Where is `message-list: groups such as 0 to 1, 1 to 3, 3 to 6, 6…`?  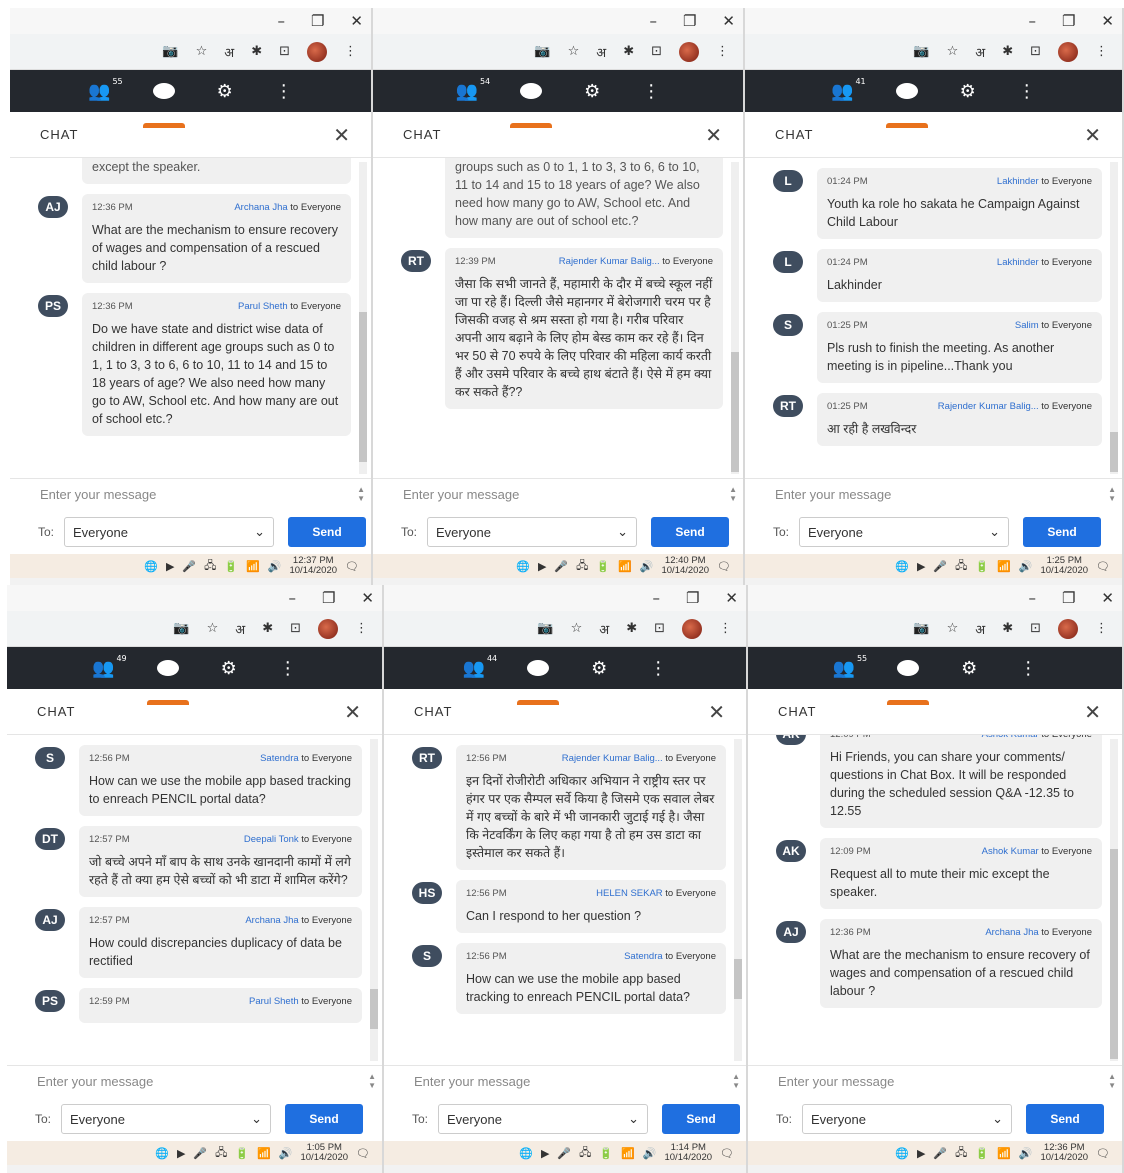
message-list: groups such as 0 to 1, 1 to 3, 3 to 6, 6… is located at coordinates (558, 318).